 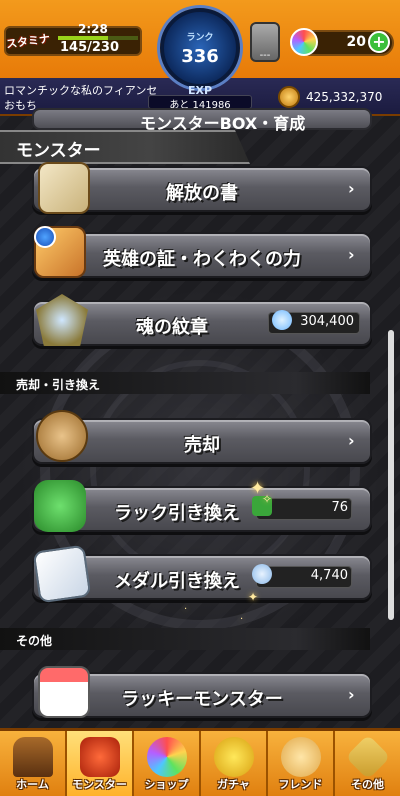 What do you see at coordinates (166, 757) in the screenshot?
I see `shop-icon` at bounding box center [166, 757].